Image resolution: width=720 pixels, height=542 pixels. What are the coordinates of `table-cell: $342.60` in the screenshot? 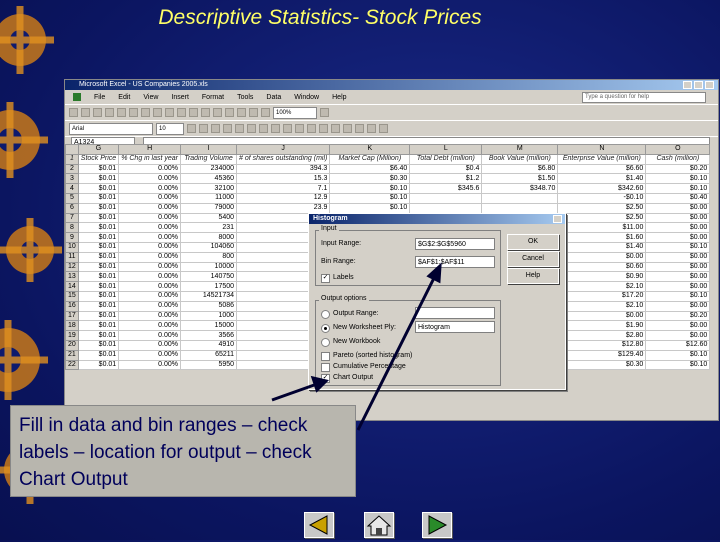 It's located at (602, 188).